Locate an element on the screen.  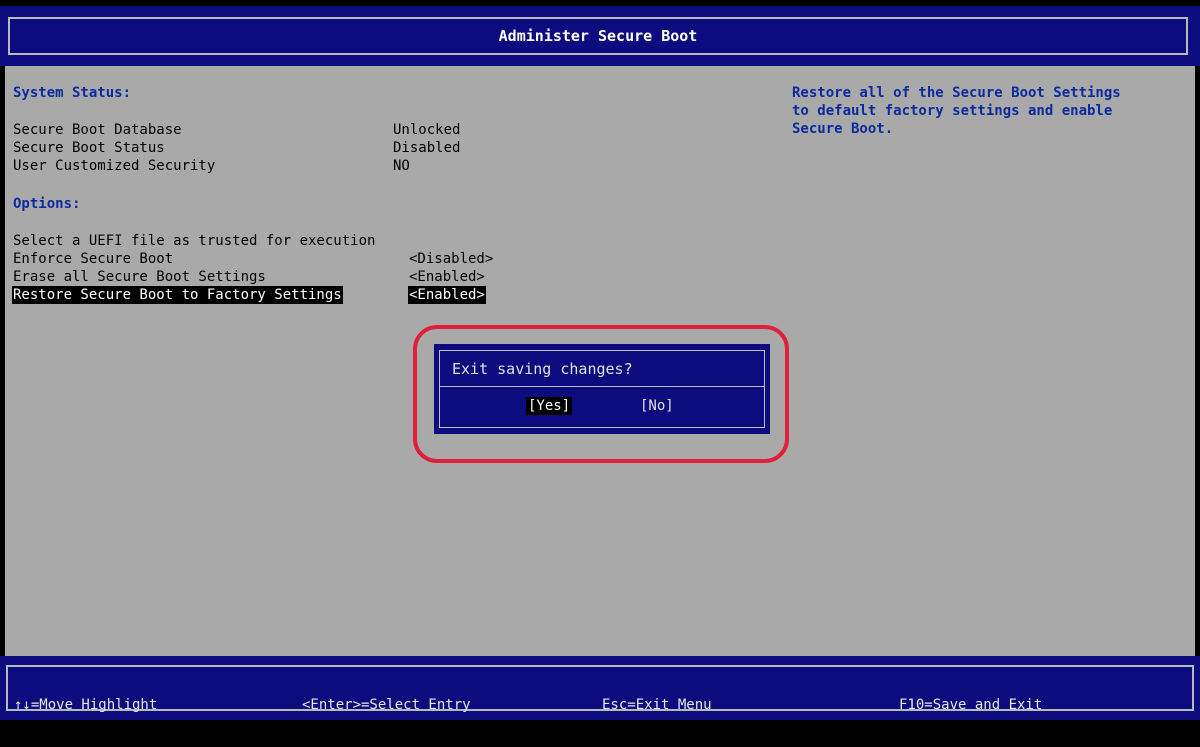
option-restore-factory-settings: Restore Secure Boot to Factory Settings is located at coordinates (177, 295).